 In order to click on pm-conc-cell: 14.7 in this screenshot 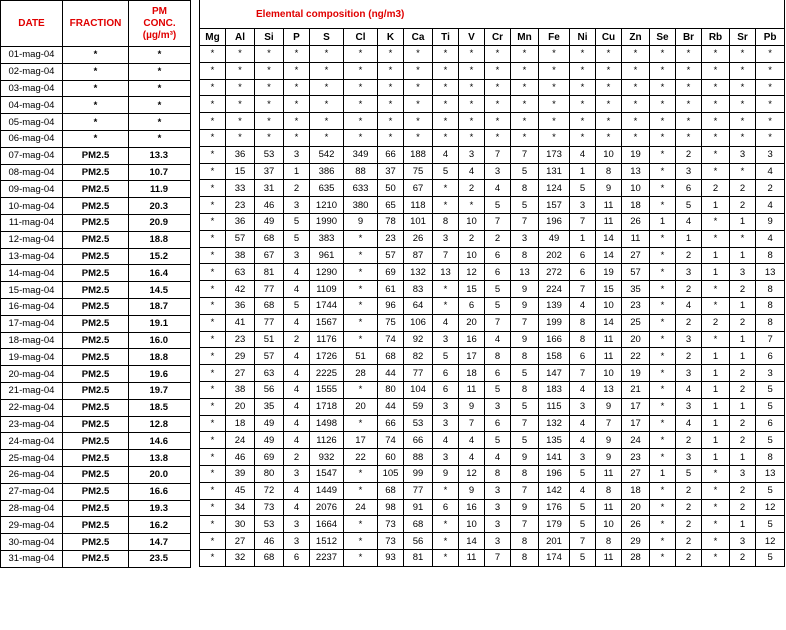, I will do `click(159, 542)`.